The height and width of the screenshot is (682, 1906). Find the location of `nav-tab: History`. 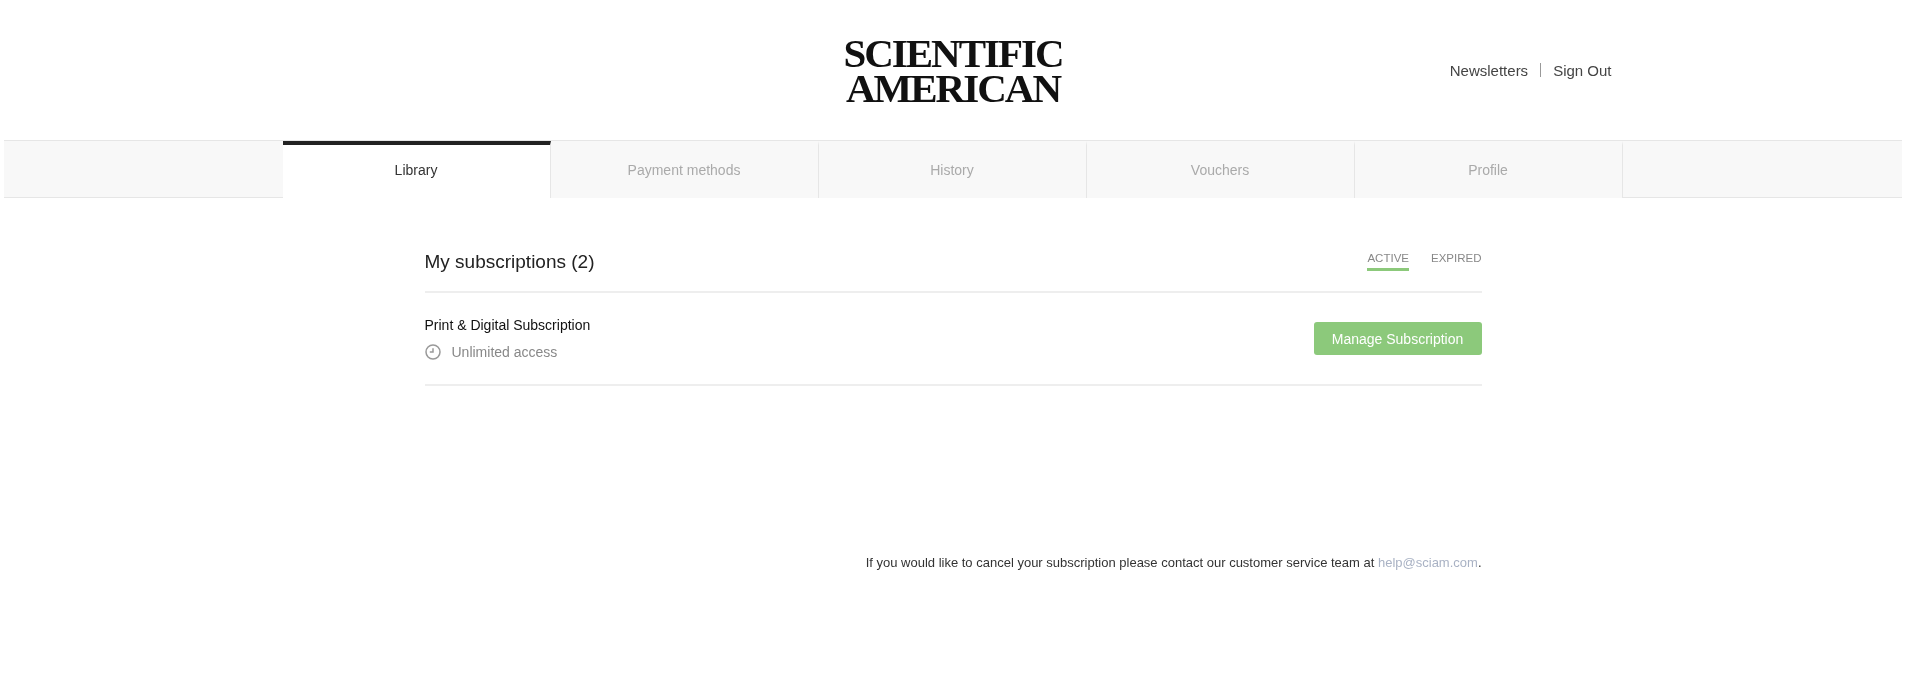

nav-tab: History is located at coordinates (952, 169).